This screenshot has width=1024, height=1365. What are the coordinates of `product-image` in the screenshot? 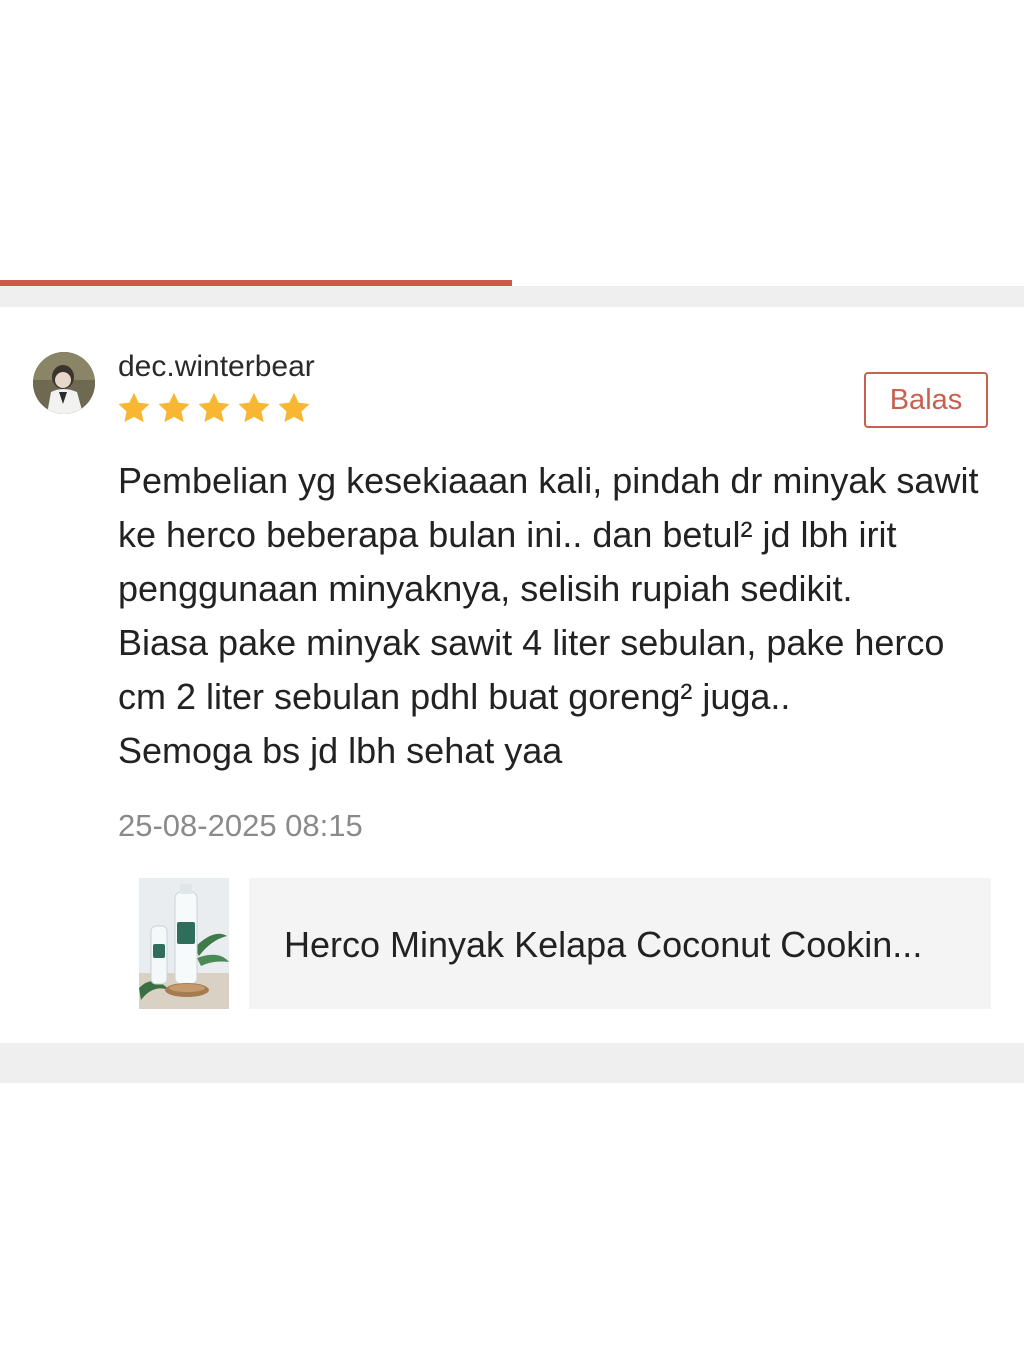 It's located at (184, 943).